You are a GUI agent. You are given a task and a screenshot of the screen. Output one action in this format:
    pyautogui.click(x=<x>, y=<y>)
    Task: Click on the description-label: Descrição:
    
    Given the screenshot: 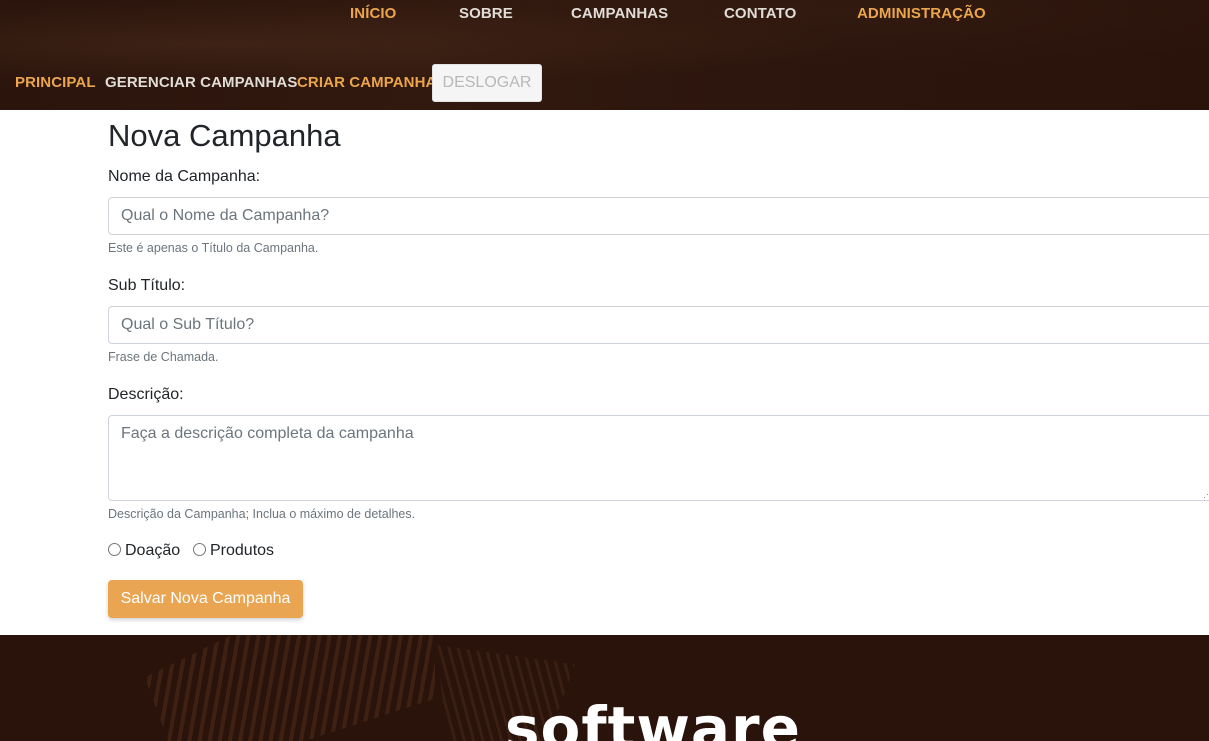 What is the action you would take?
    pyautogui.click(x=146, y=394)
    